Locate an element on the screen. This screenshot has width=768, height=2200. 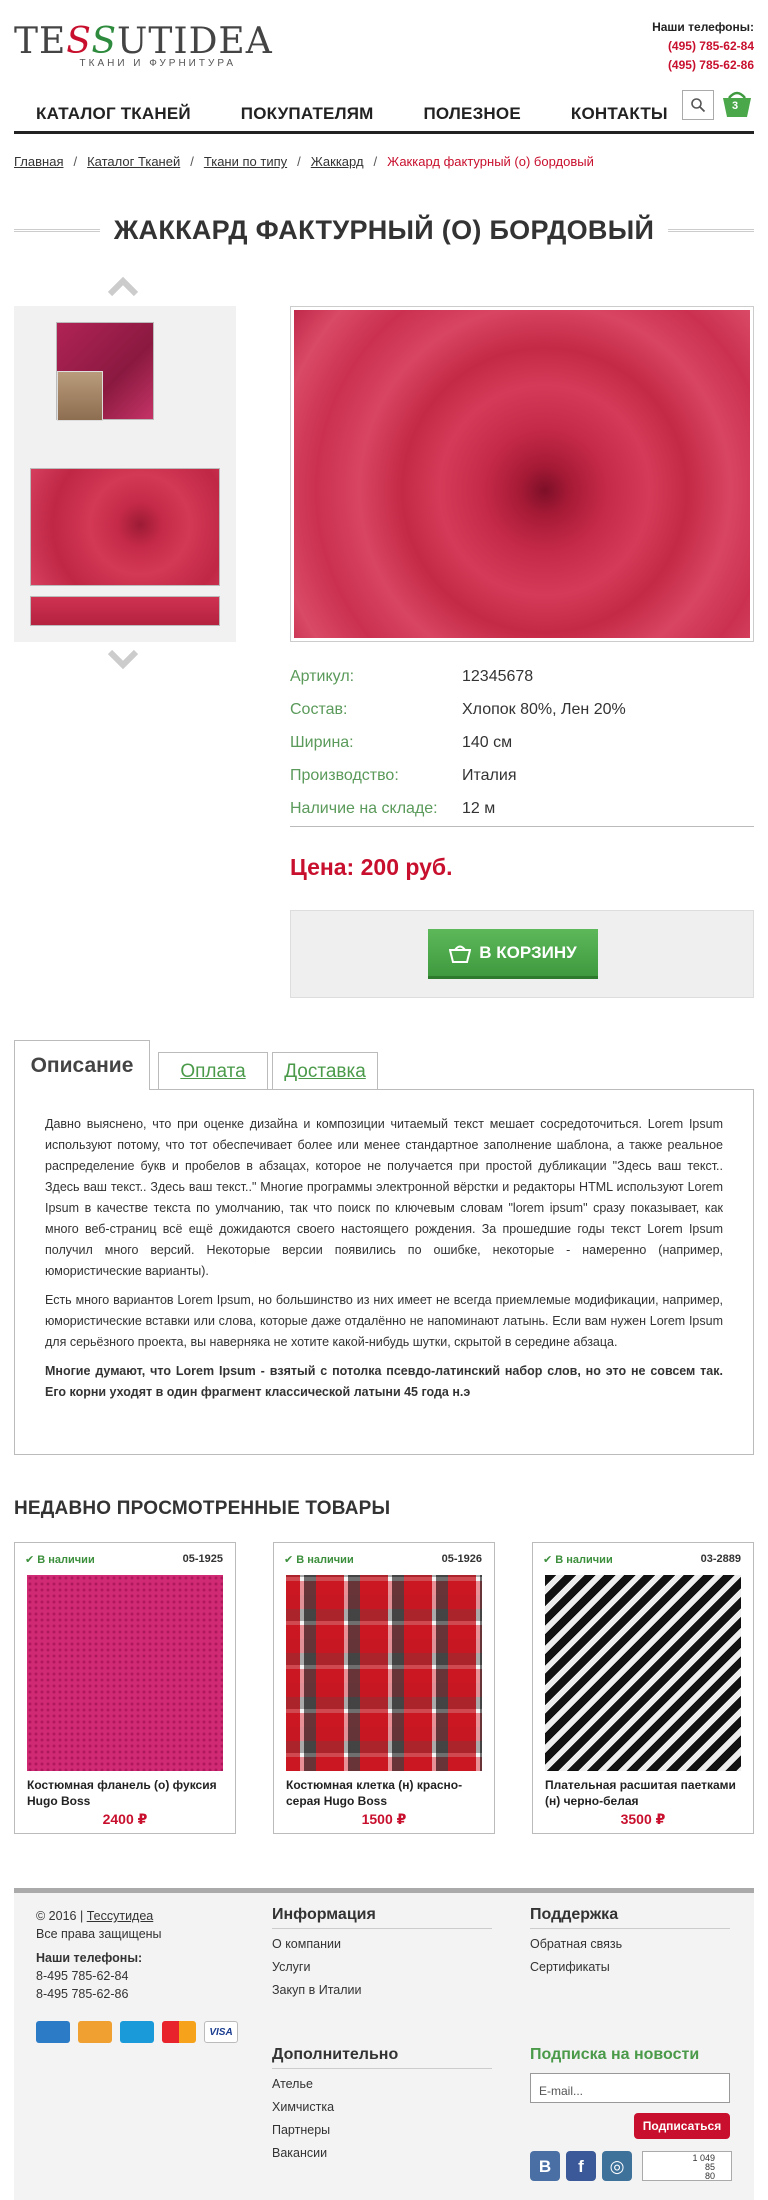
phone-2: (495) 785-62-86 is located at coordinates (703, 65).